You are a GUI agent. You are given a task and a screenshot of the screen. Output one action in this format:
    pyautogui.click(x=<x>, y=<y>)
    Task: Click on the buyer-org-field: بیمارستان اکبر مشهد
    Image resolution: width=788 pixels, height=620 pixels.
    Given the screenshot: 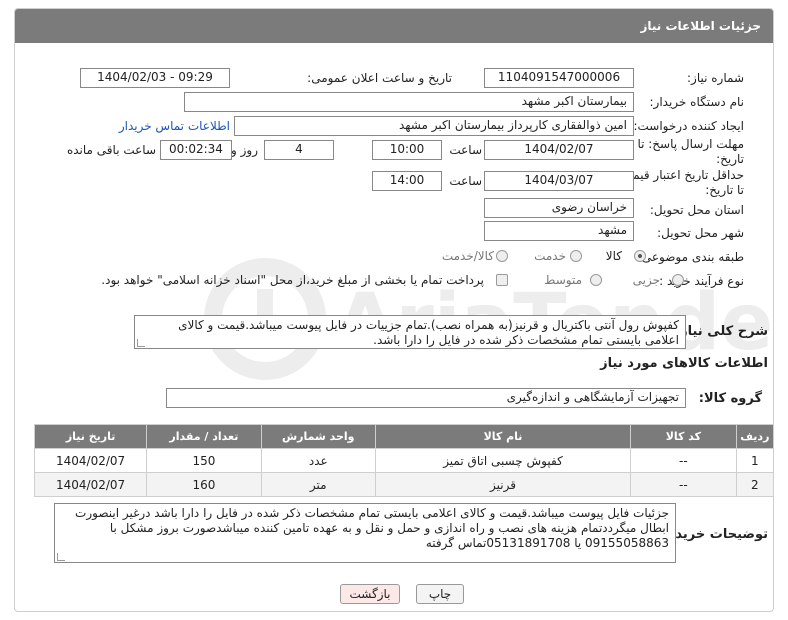 What is the action you would take?
    pyautogui.click(x=409, y=102)
    